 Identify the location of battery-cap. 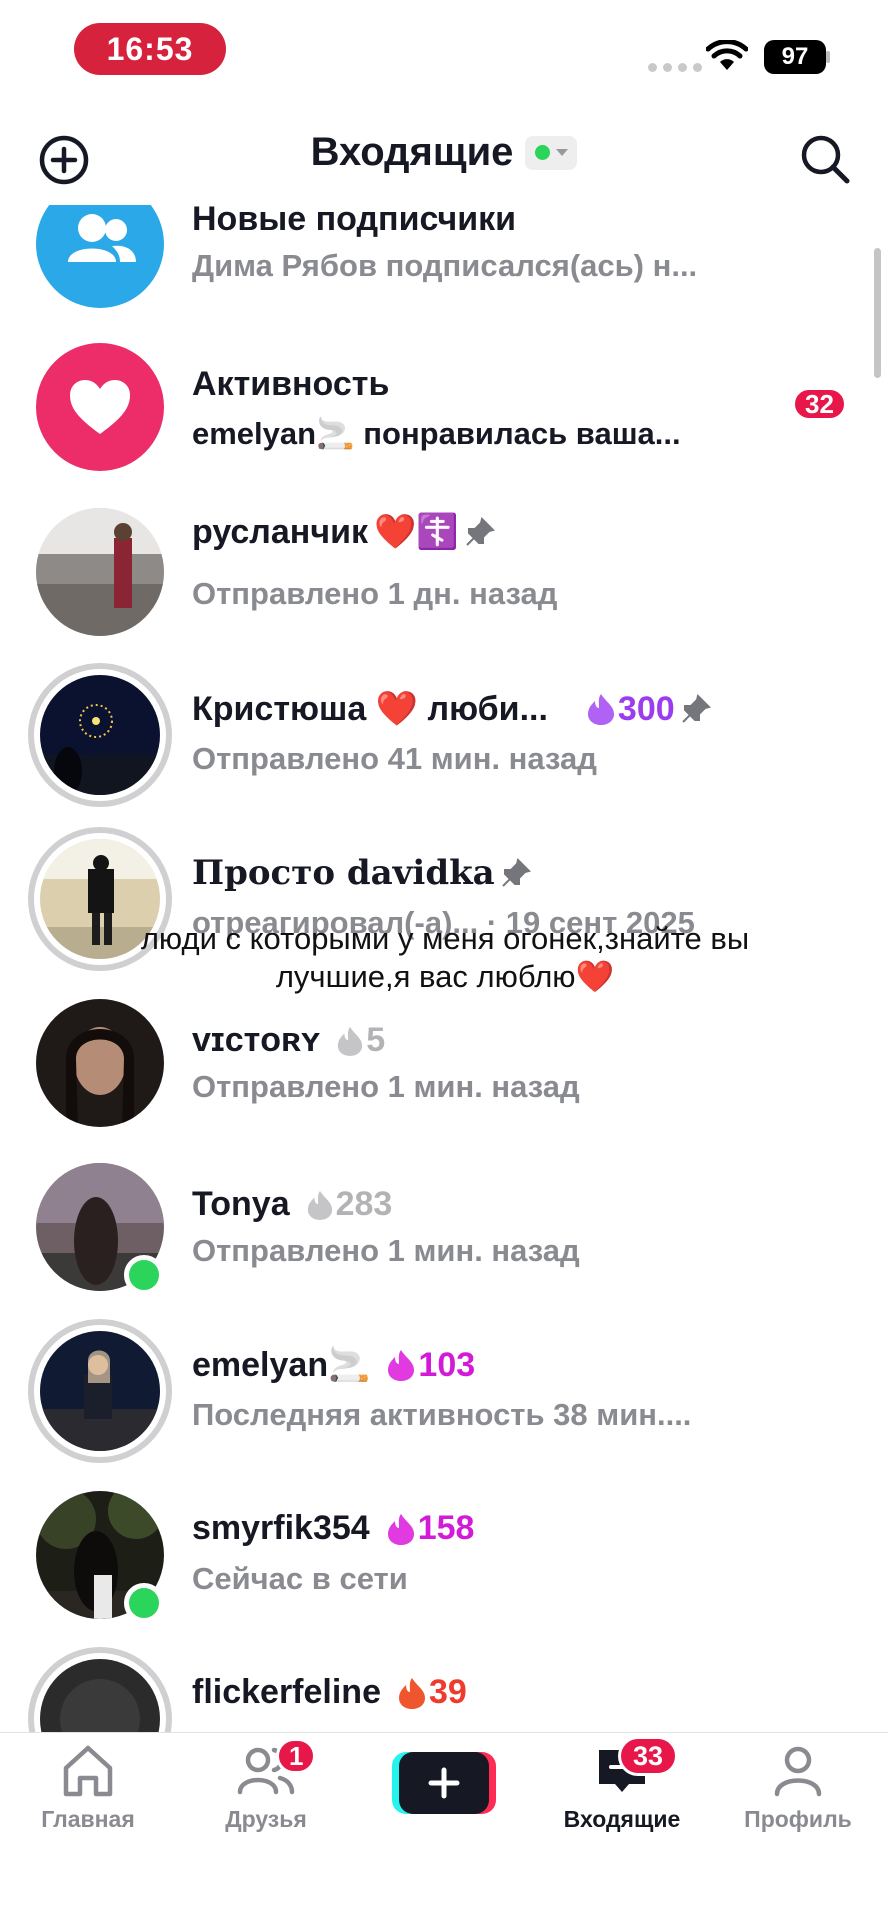
(828, 57).